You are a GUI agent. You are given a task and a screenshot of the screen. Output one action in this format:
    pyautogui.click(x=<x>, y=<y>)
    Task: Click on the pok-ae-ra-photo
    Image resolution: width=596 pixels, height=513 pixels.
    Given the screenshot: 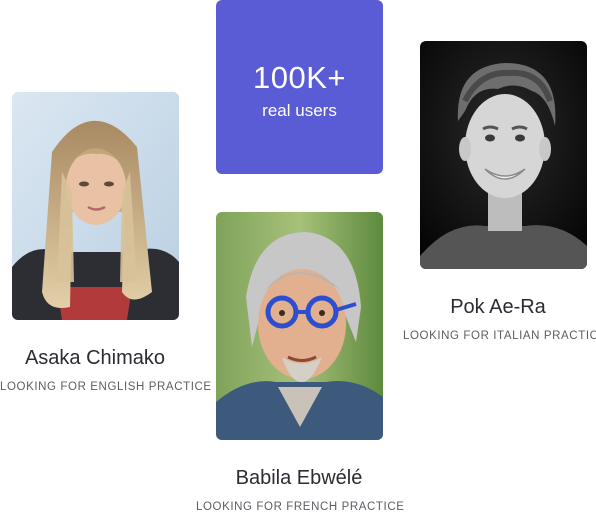 What is the action you would take?
    pyautogui.click(x=503, y=155)
    